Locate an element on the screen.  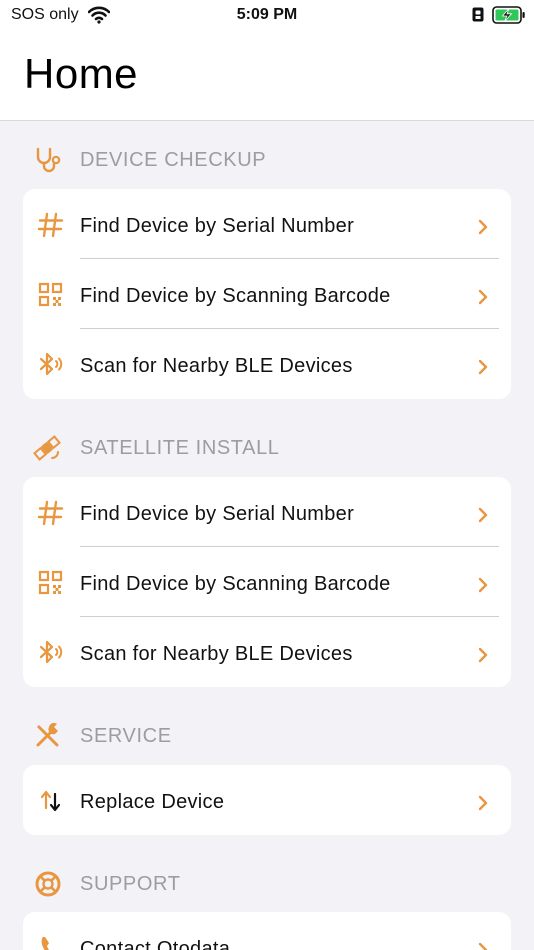
menu-item-replace-device: Replace Device is located at coordinates (267, 800).